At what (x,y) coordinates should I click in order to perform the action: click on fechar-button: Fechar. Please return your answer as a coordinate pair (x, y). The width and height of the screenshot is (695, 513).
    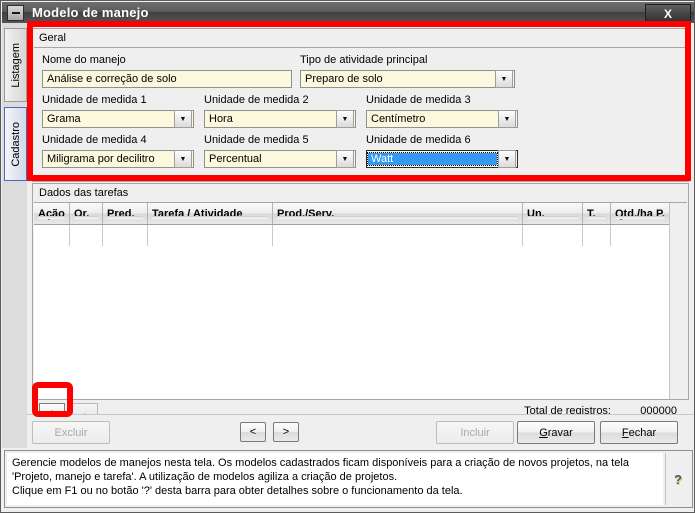
    Looking at the image, I should click on (639, 432).